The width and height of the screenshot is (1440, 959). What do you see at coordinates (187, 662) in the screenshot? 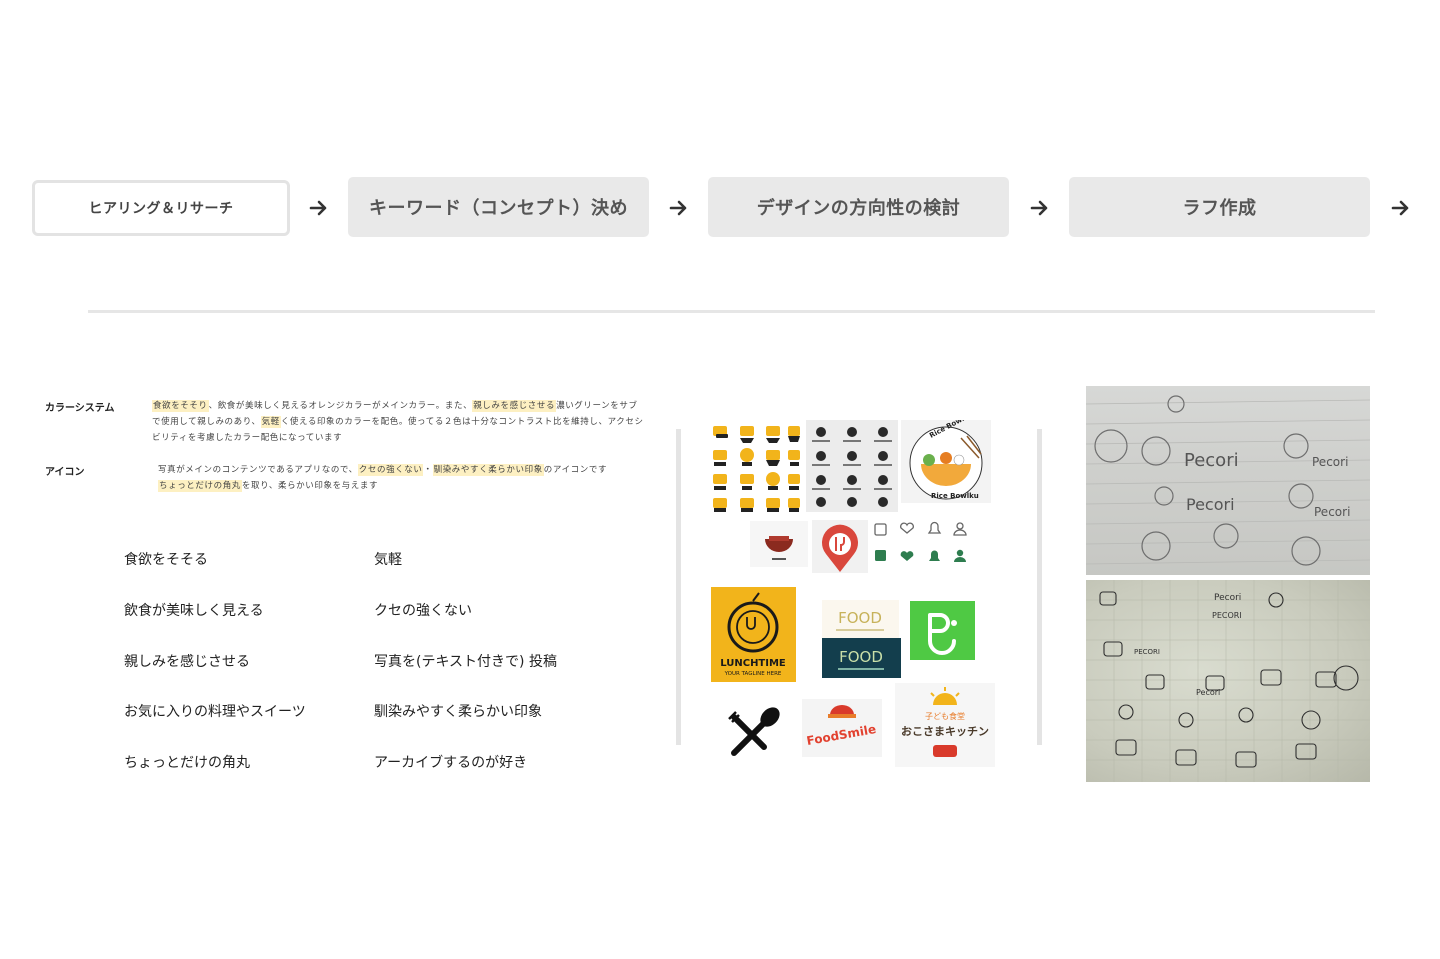
I see `keyword-item: 親しみを感じさせる` at bounding box center [187, 662].